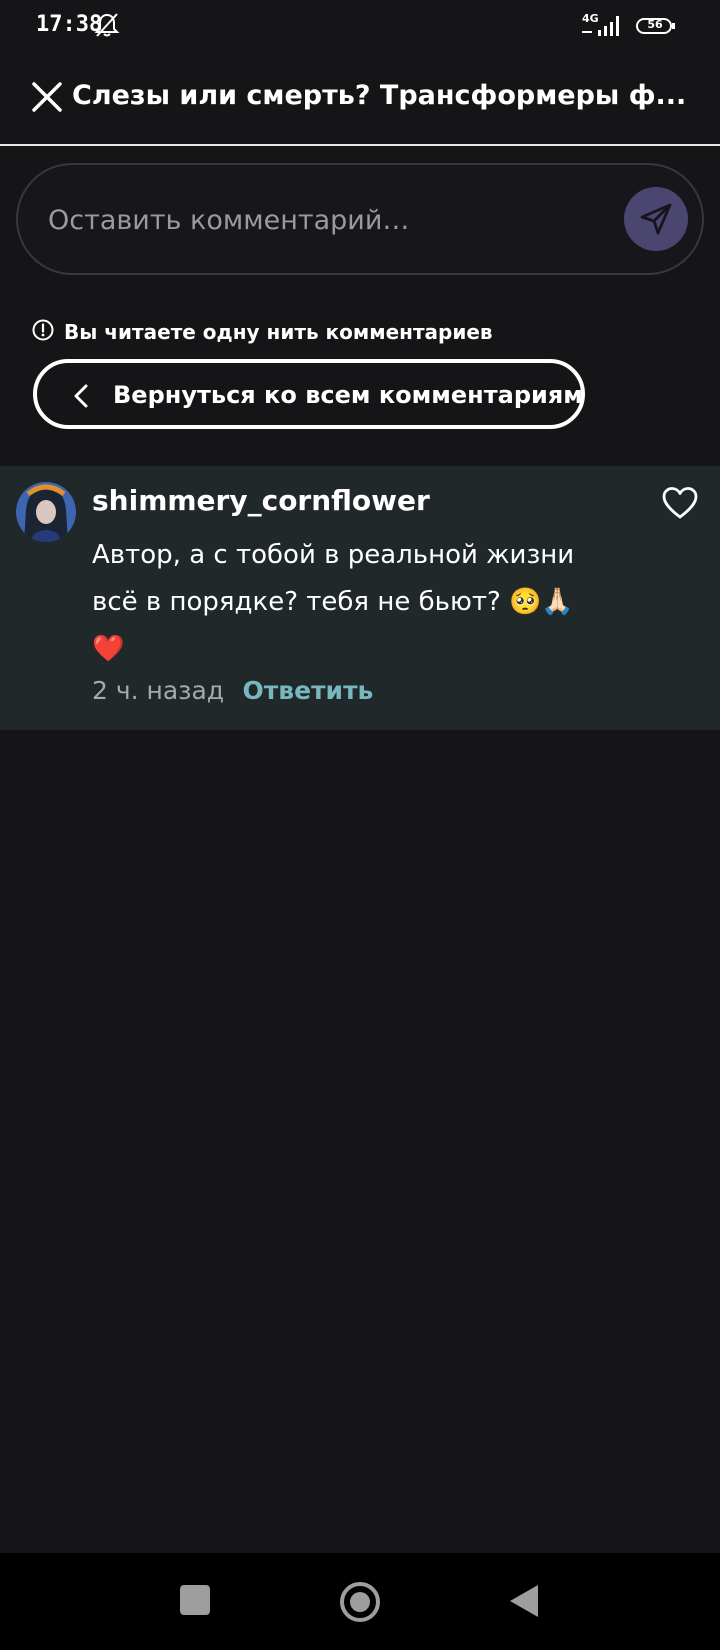 Image resolution: width=720 pixels, height=1650 pixels. What do you see at coordinates (348, 395) in the screenshot?
I see `back-button-label: Вернуться ко всем комментариям` at bounding box center [348, 395].